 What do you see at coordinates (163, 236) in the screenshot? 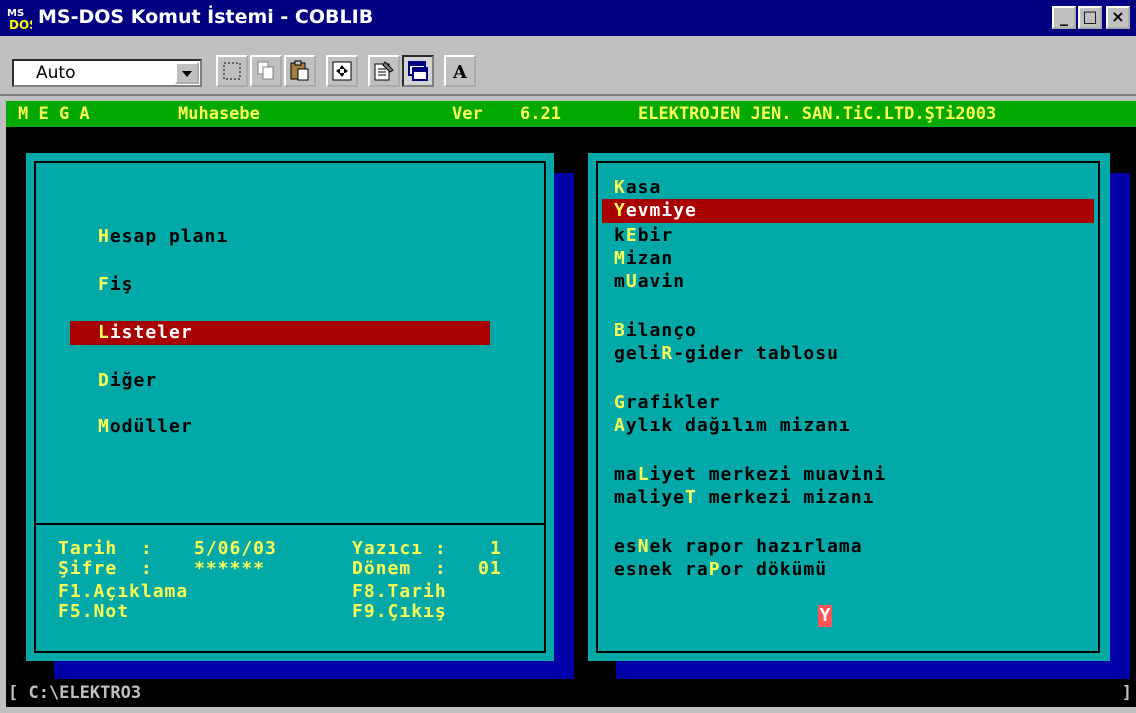
I see `menu-item-hesap-plani: Hesap planı` at bounding box center [163, 236].